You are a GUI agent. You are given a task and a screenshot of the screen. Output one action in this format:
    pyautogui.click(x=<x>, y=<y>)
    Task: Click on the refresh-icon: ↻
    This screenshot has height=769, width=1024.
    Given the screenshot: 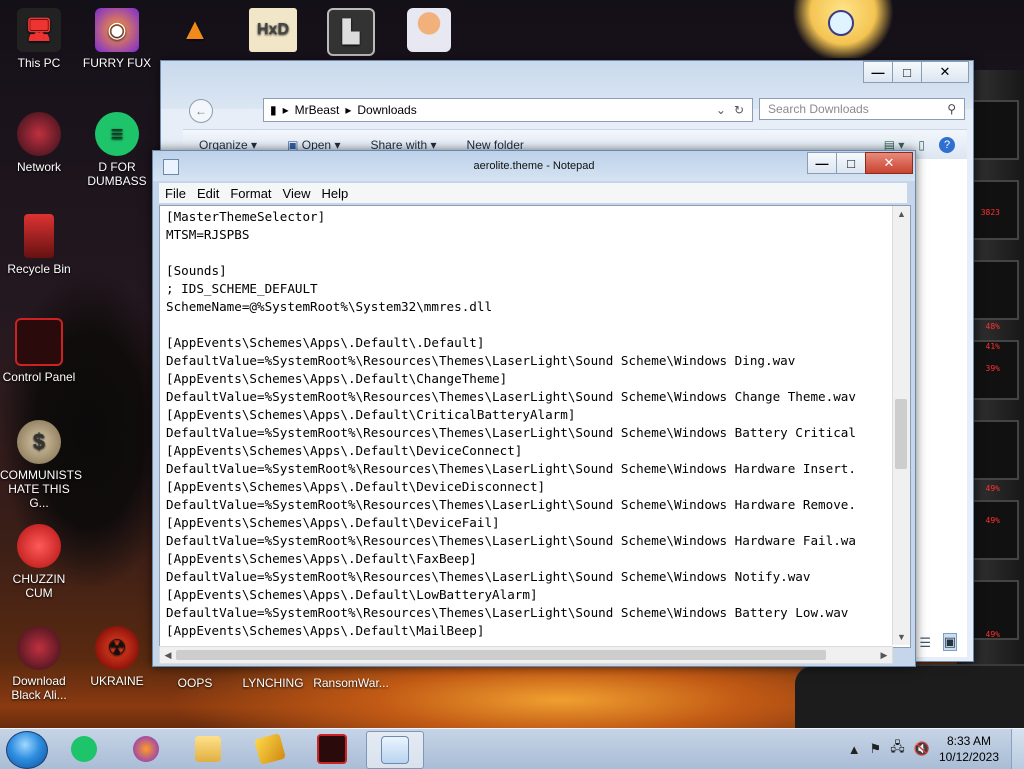 What is the action you would take?
    pyautogui.click(x=739, y=110)
    